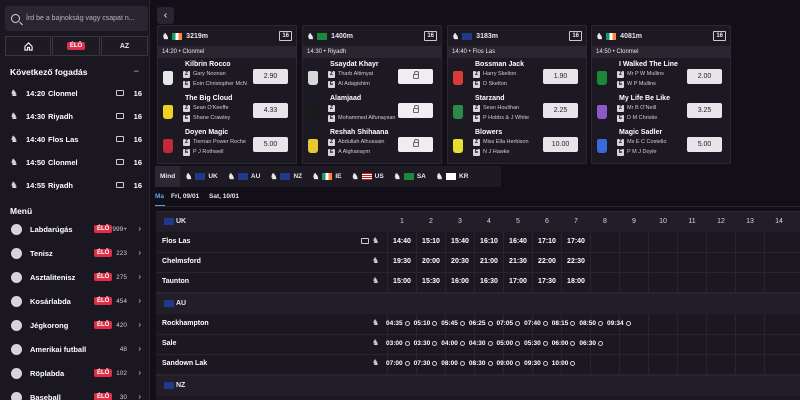 Image resolution: width=800 pixels, height=400 pixels. What do you see at coordinates (489, 281) in the screenshot?
I see `race-time-cell: 16:30` at bounding box center [489, 281].